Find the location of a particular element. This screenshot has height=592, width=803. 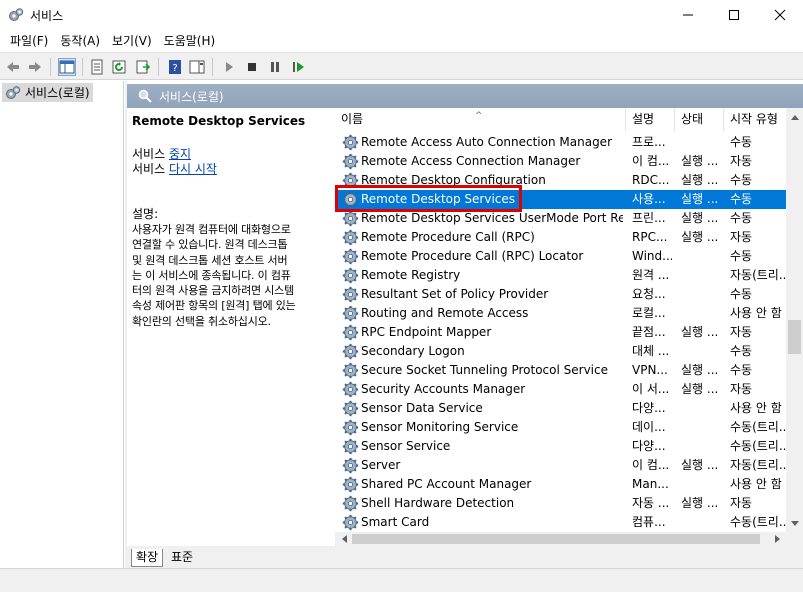

vertical-scrollbar is located at coordinates (794, 320).